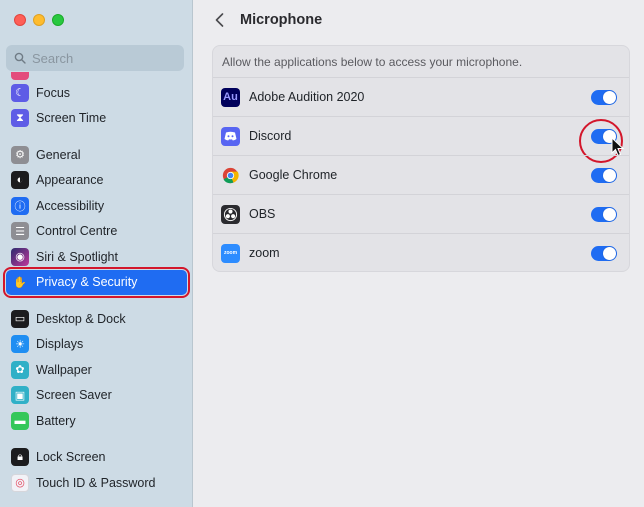 This screenshot has width=644, height=507. Describe the element at coordinates (20, 20) in the screenshot. I see `close-window-button` at that location.